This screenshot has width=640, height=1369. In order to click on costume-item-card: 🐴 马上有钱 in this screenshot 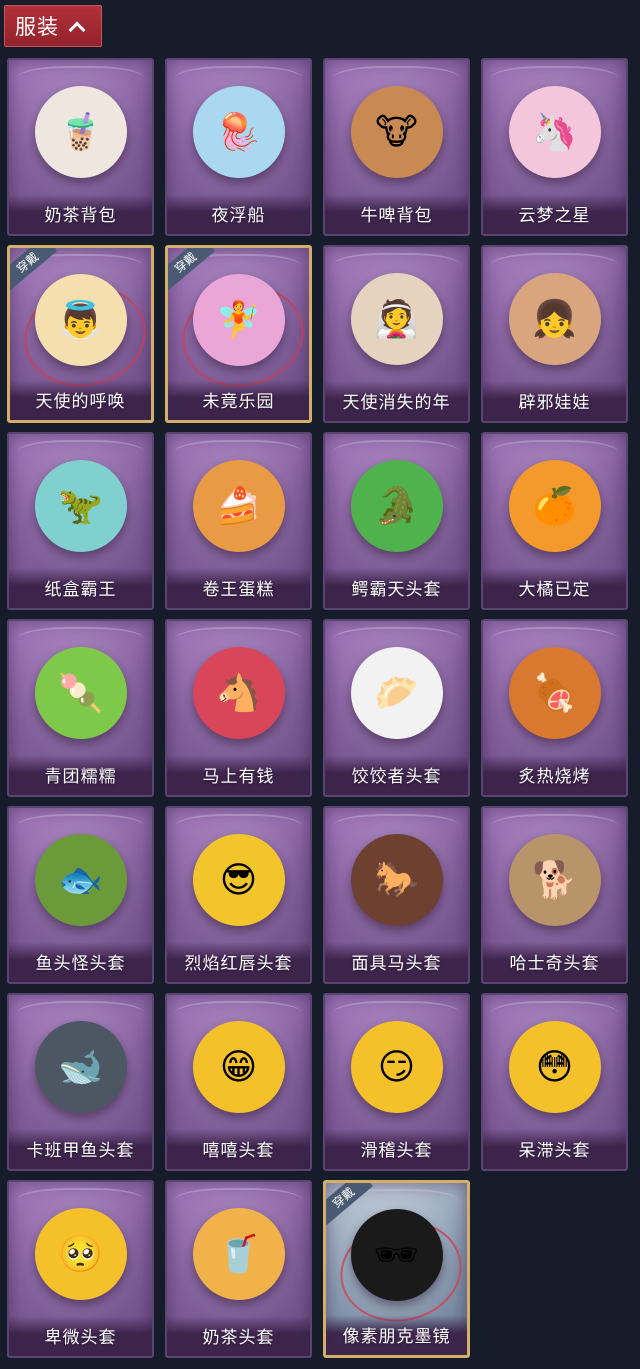, I will do `click(238, 708)`.